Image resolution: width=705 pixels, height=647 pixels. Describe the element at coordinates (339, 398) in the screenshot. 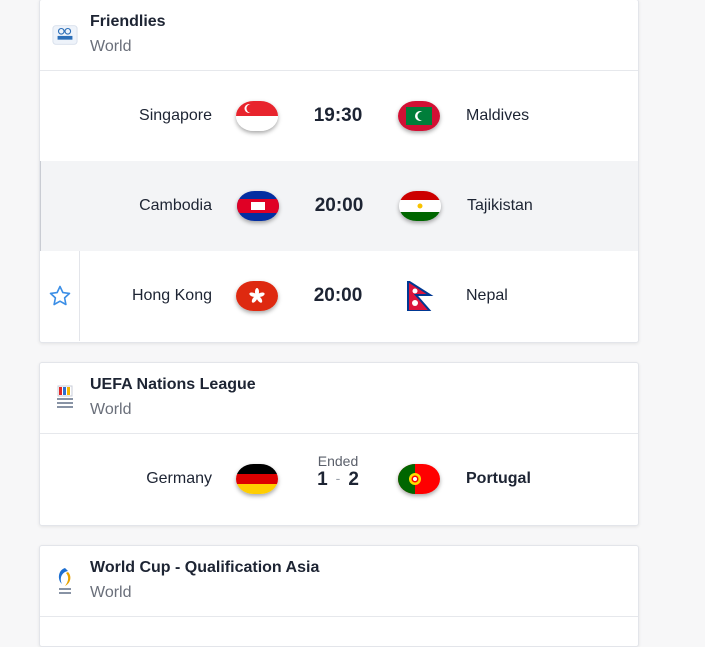

I see `league-header: UEFA Nations League World` at that location.